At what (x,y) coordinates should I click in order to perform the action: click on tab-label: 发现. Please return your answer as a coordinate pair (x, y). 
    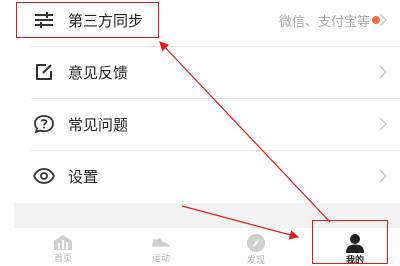
    Looking at the image, I should click on (255, 261).